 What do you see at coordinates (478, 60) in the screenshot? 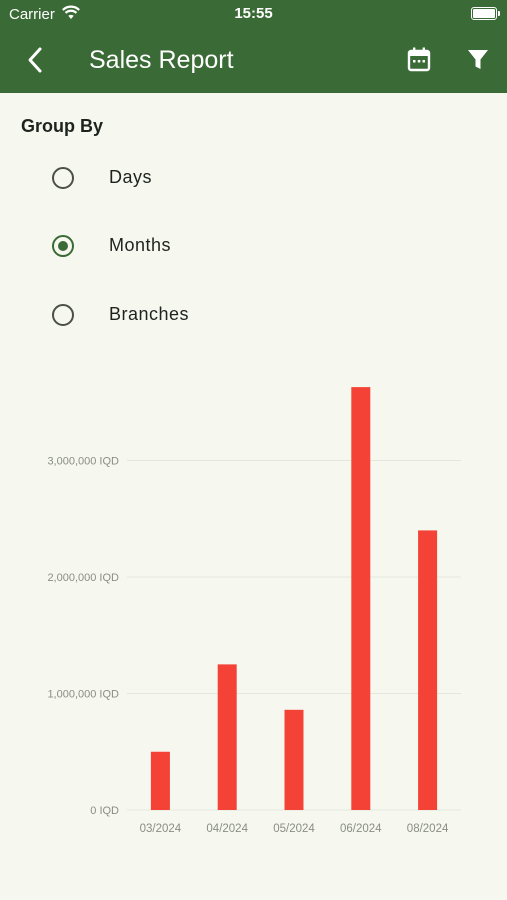
I see `filter-icon` at bounding box center [478, 60].